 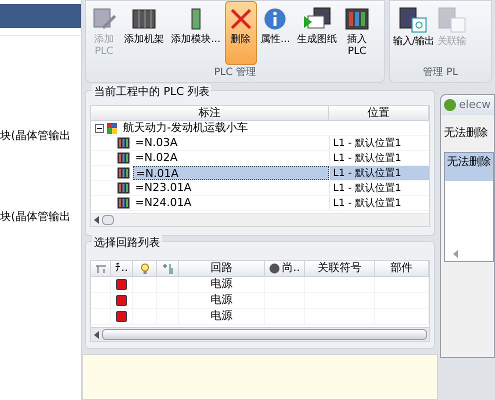 I want to click on group-label: PLC 管理, so click(x=235, y=73).